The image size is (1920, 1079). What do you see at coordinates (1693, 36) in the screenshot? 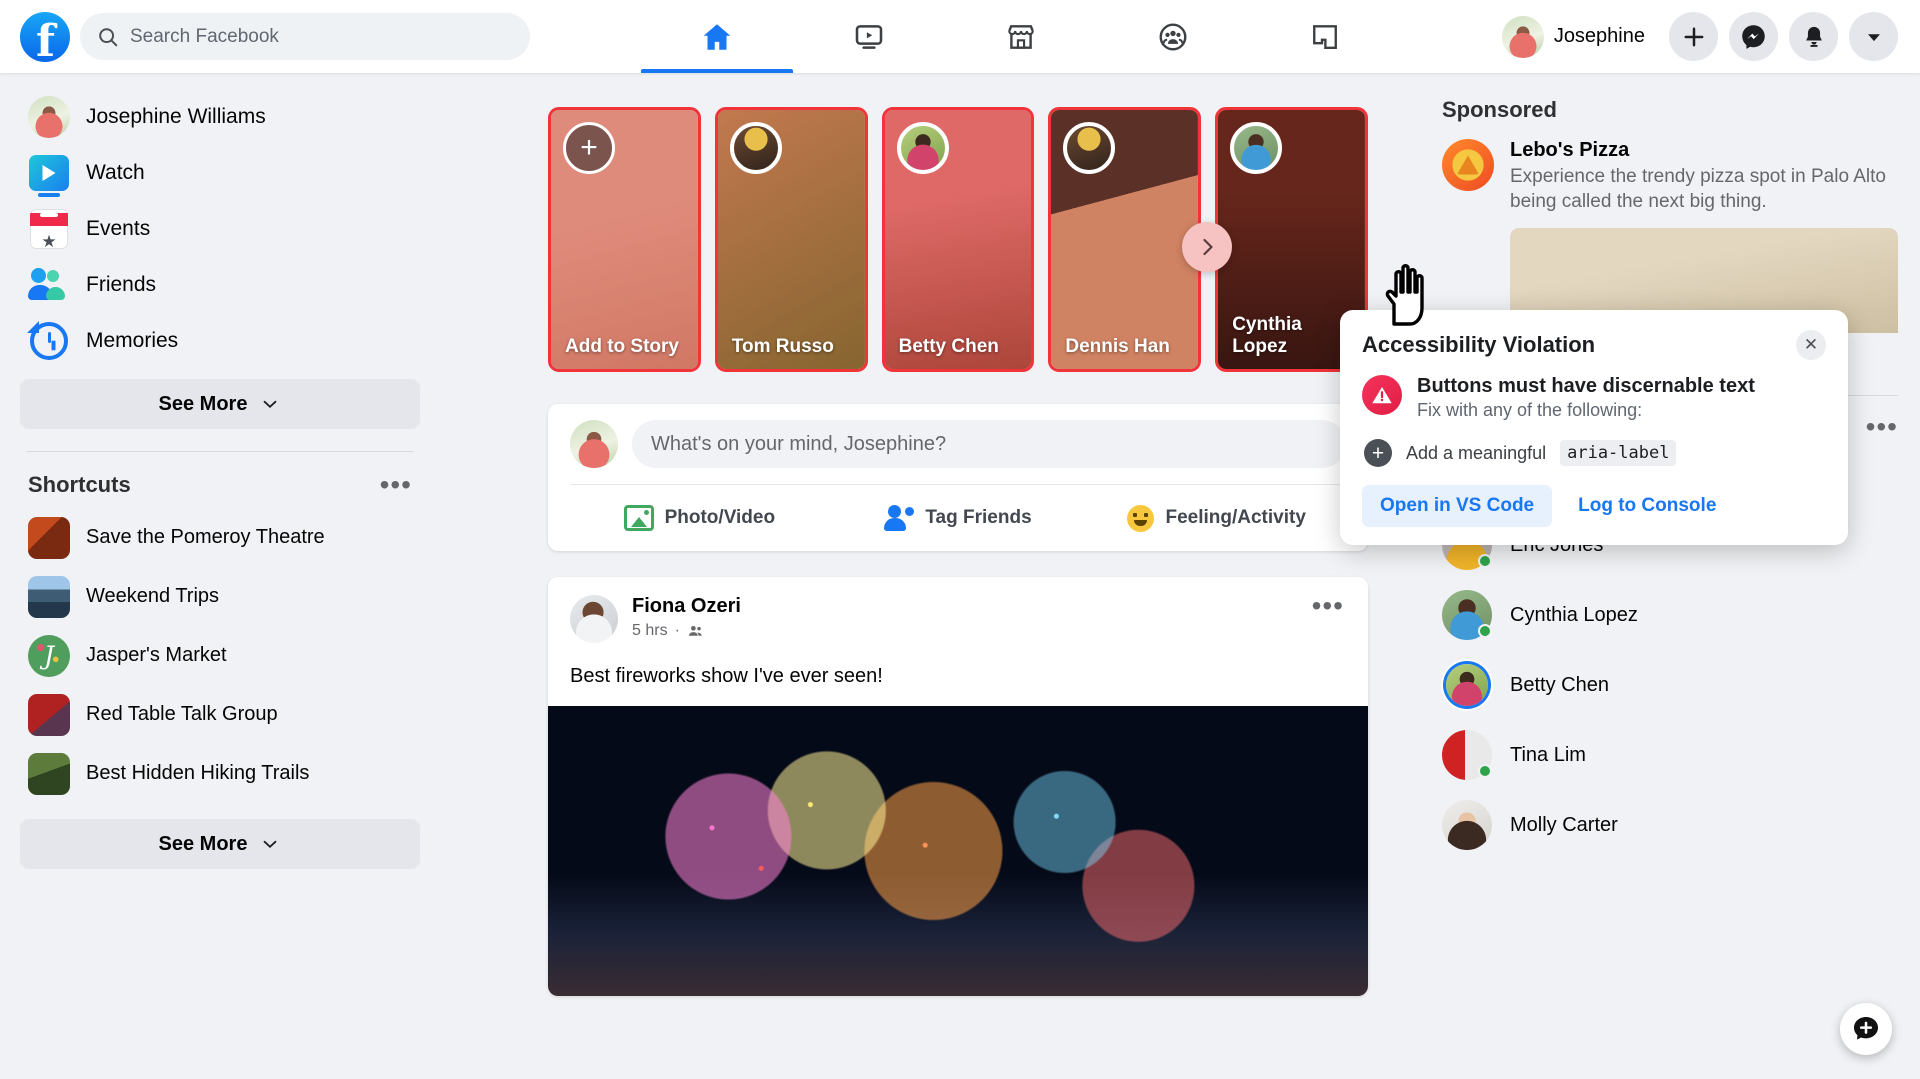
I see `create-button` at bounding box center [1693, 36].